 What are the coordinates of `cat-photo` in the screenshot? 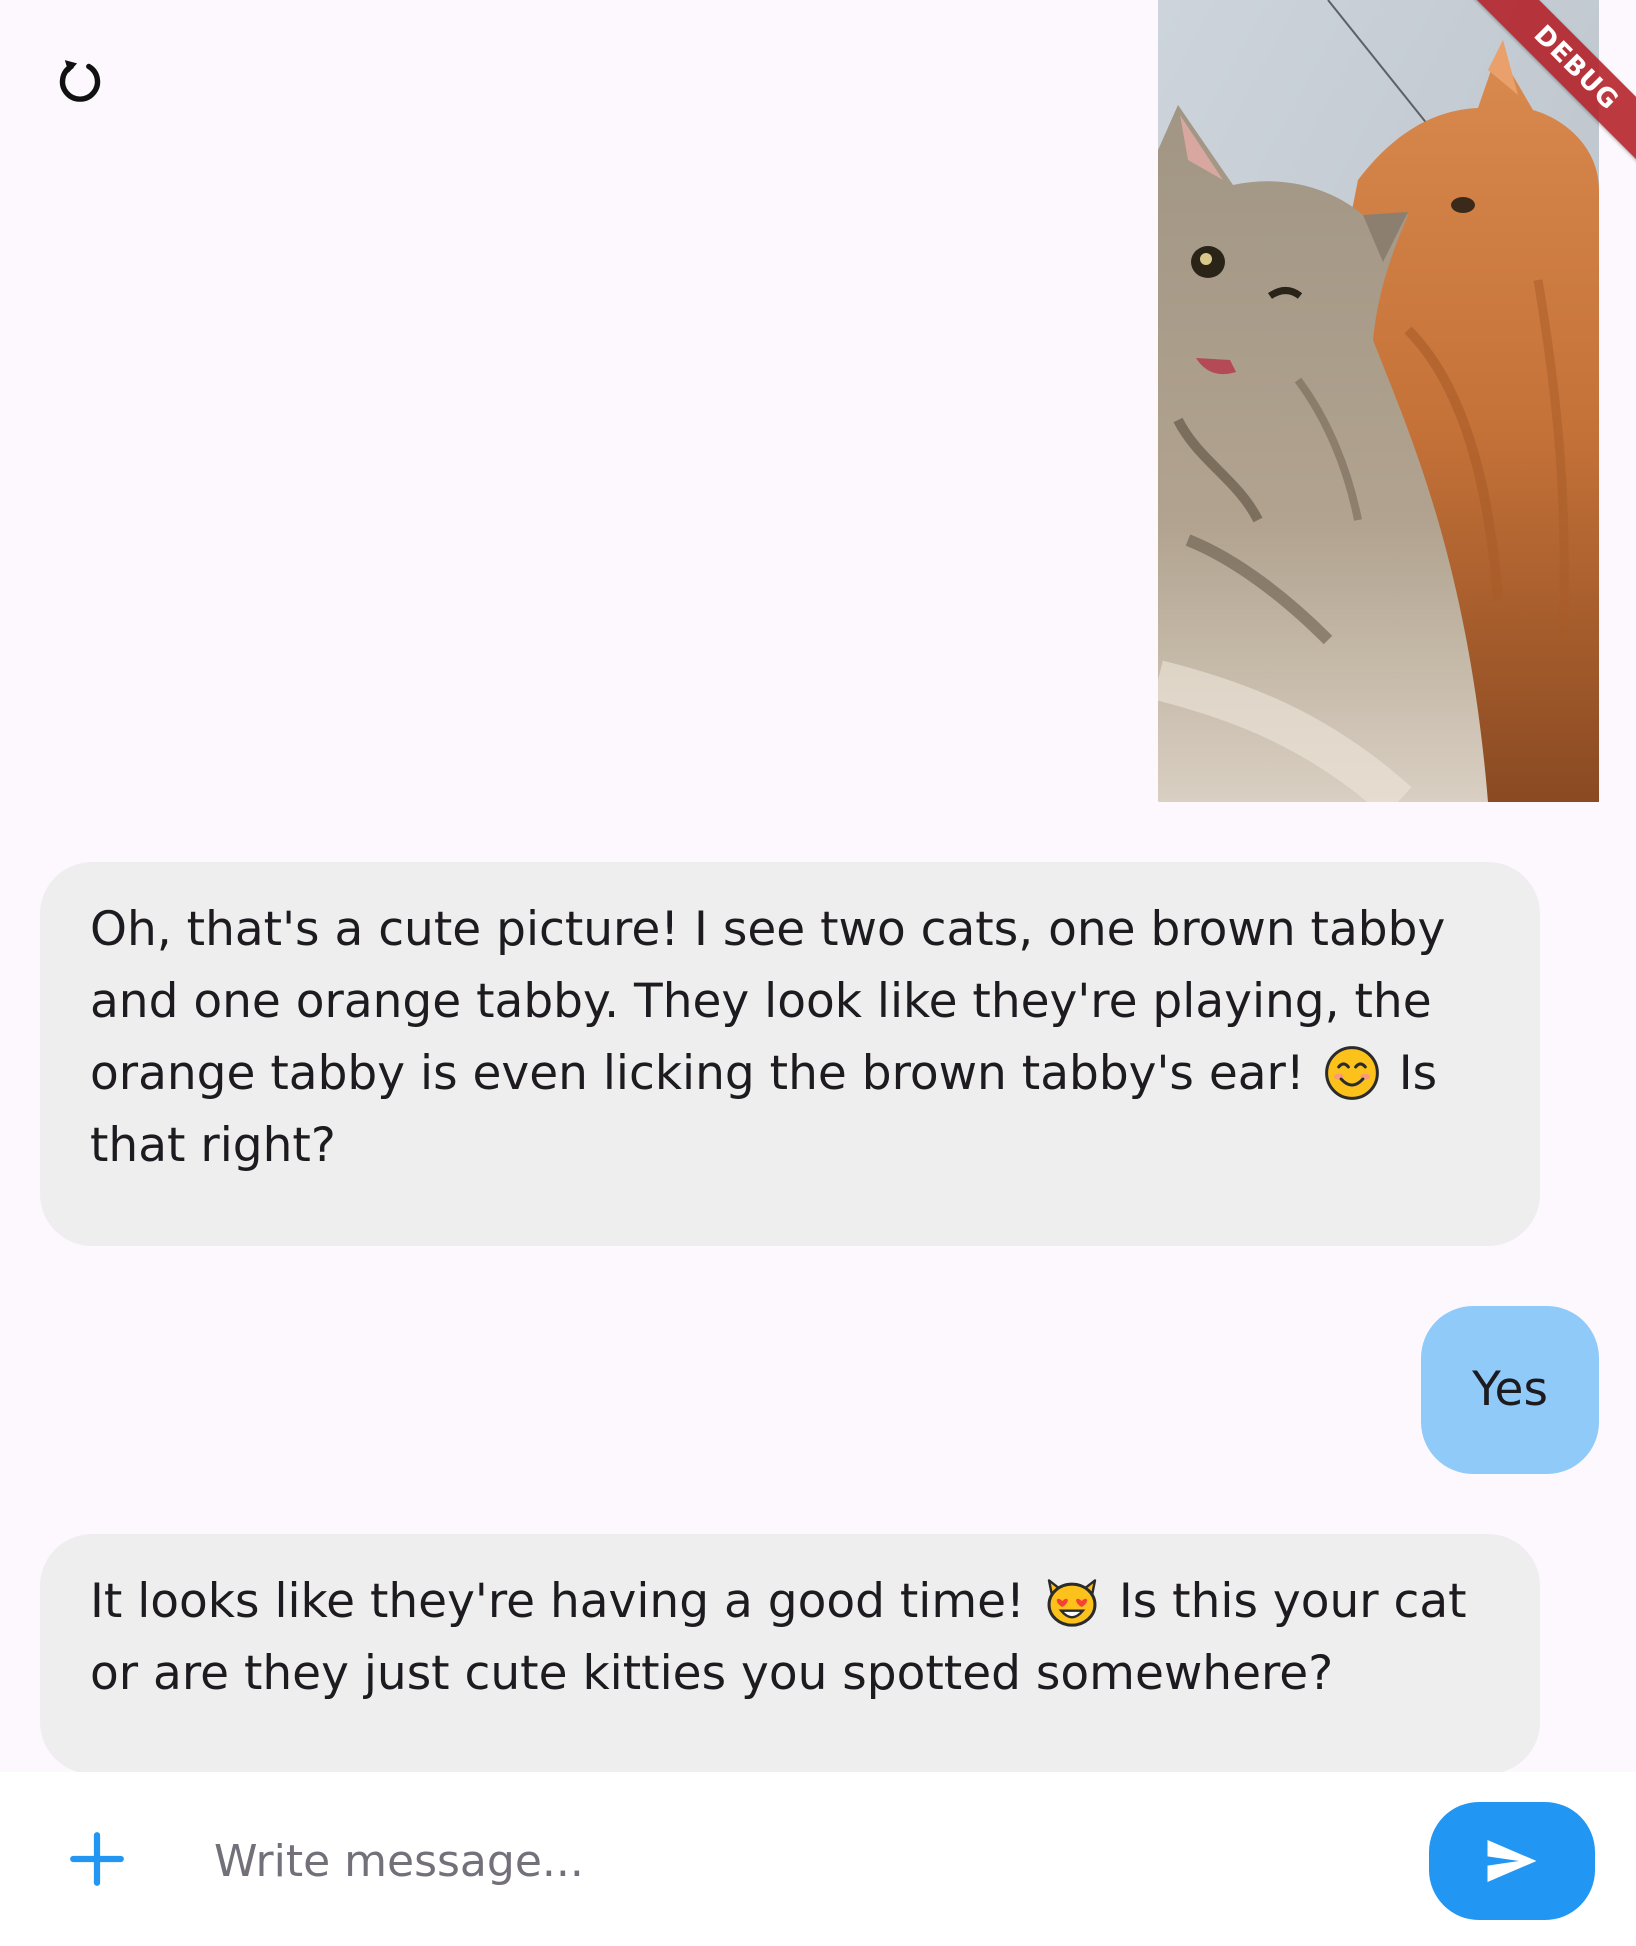 It's located at (1378, 401).